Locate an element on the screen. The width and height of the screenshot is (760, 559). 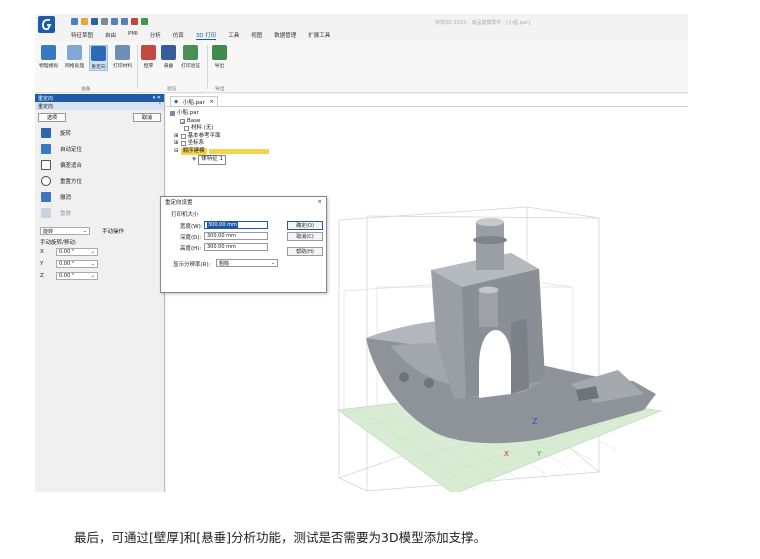
rotate-z-input: 0.00 ° ⌄ is located at coordinates (77, 276).